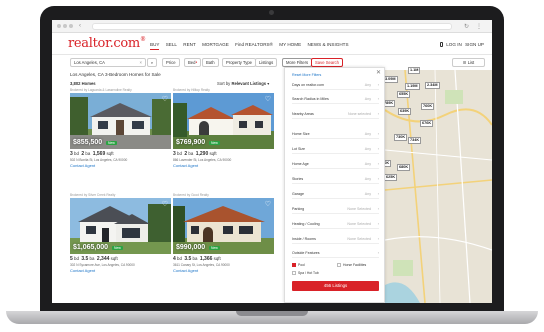  What do you see at coordinates (404, 167) in the screenshot?
I see `map-price-pin: 680K` at bounding box center [404, 167].